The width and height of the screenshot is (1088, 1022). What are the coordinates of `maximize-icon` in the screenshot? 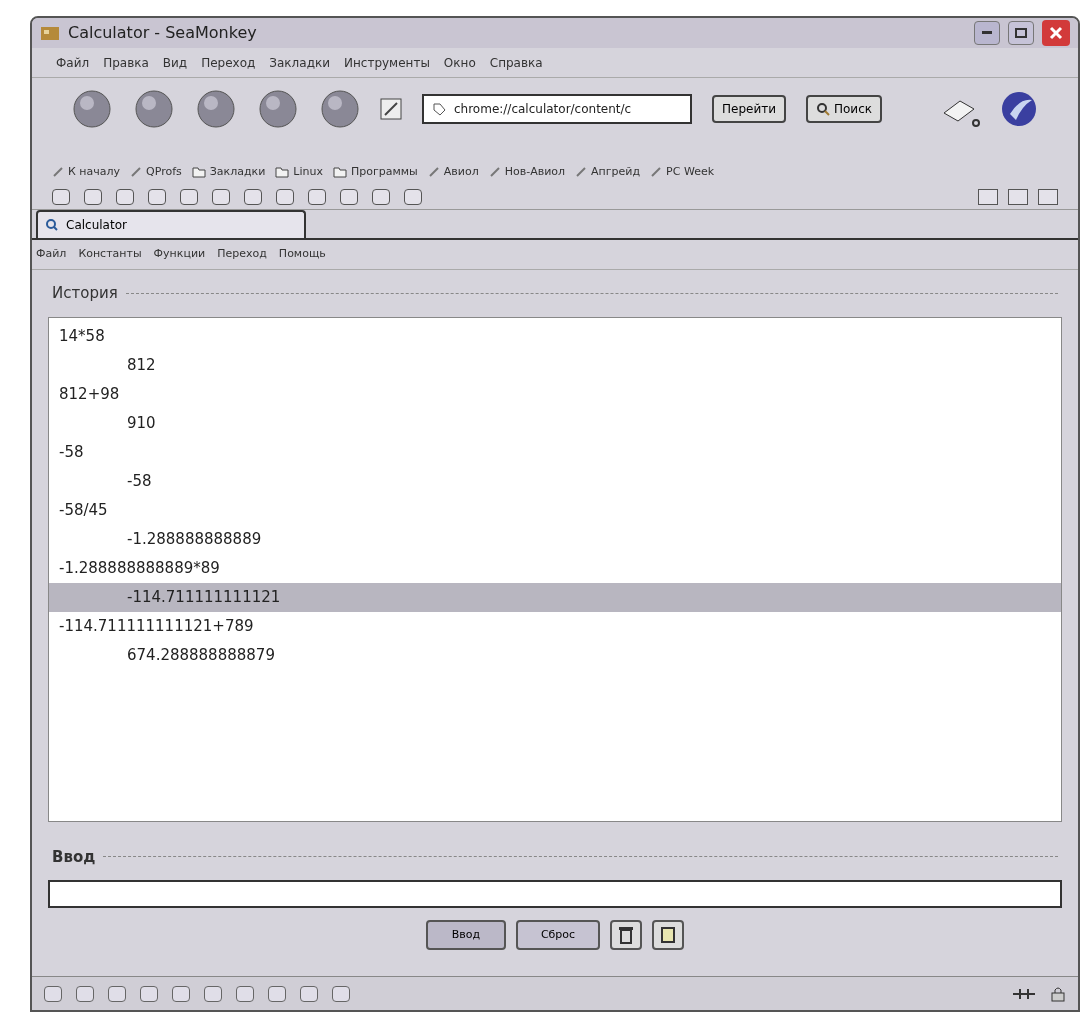 It's located at (1021, 33).